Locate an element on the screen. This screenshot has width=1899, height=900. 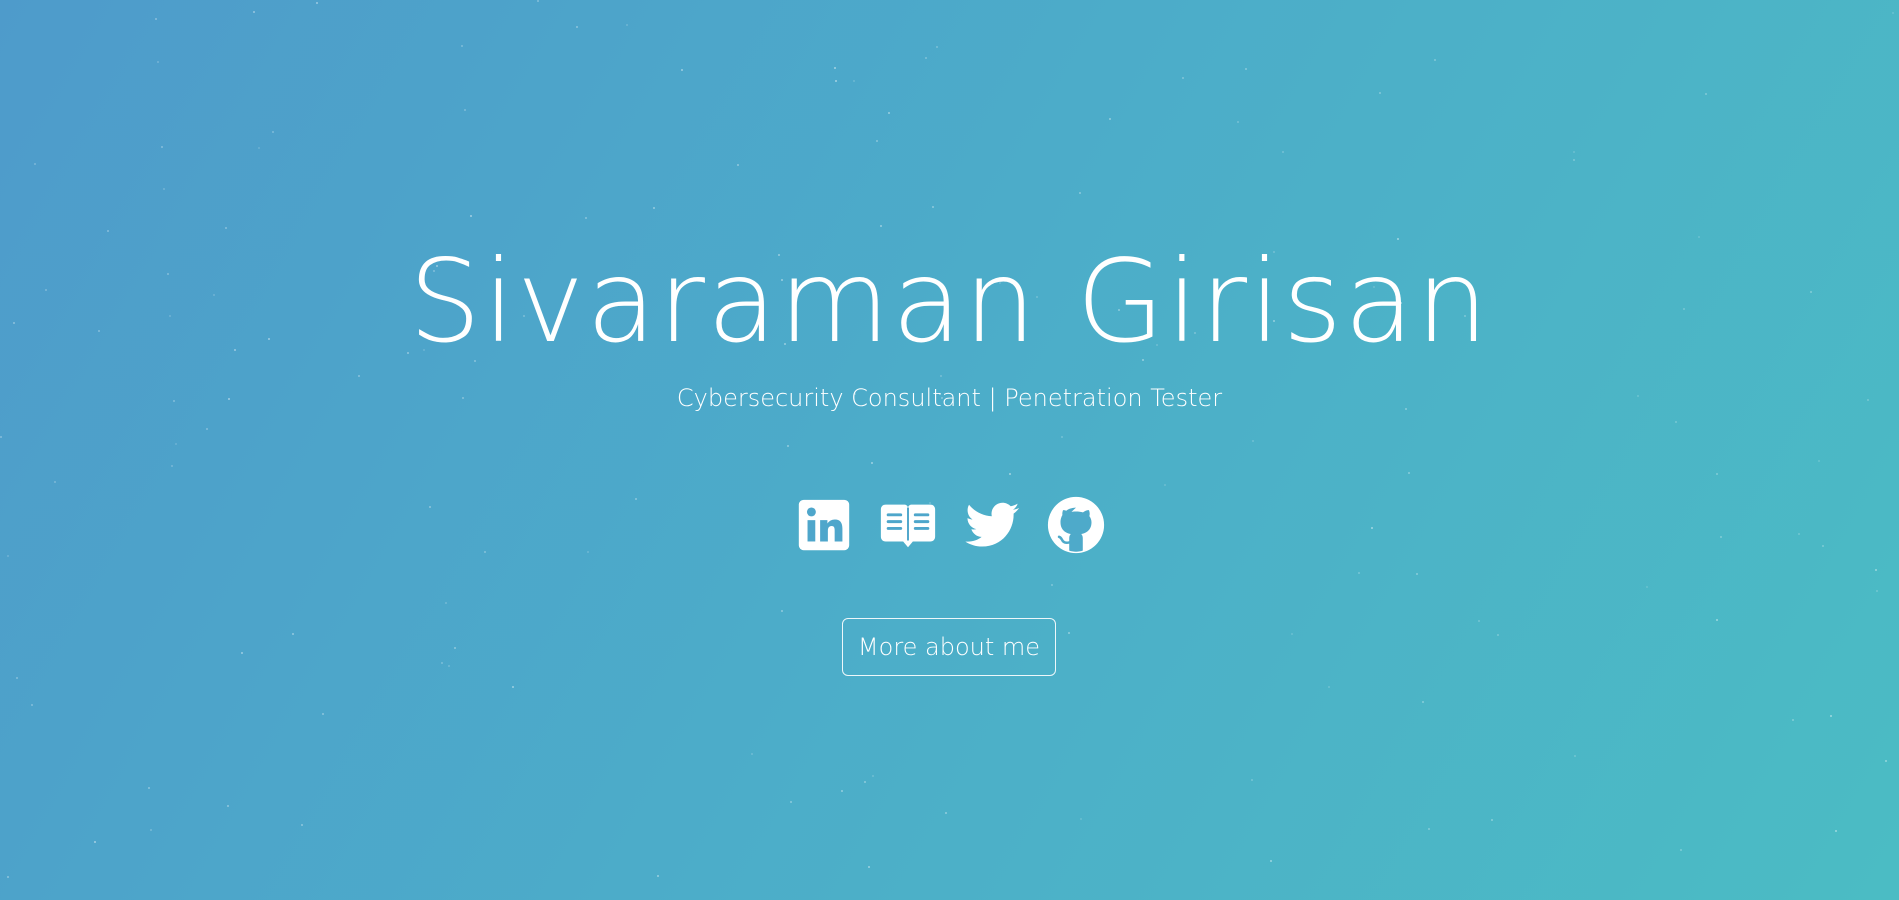
more-about-me-button: More about me is located at coordinates (949, 647).